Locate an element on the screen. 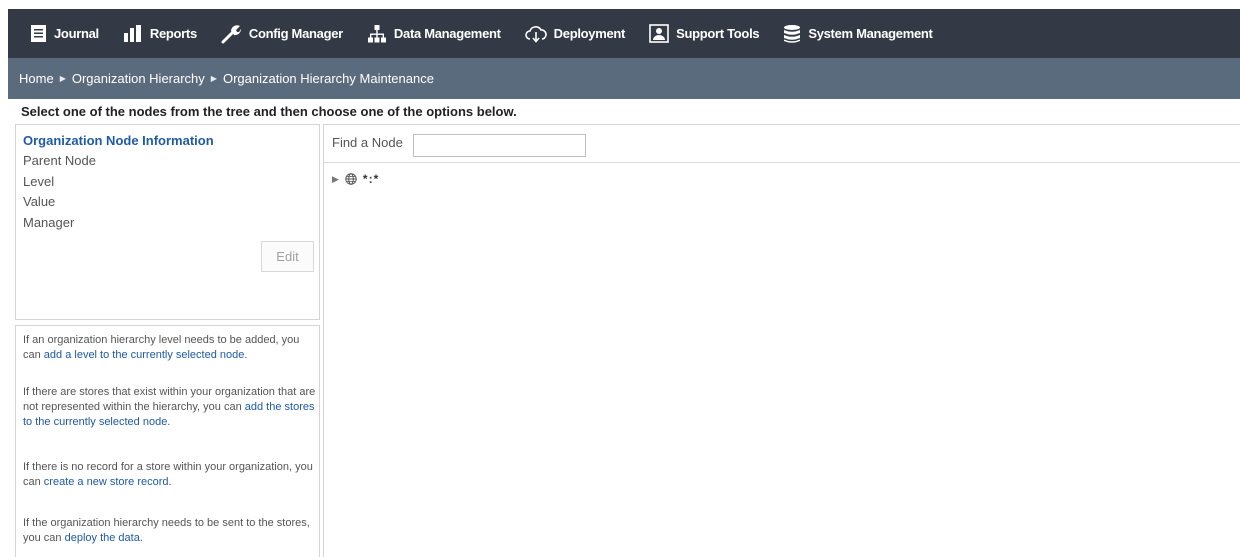 Image resolution: width=1240 pixels, height=557 pixels. nav-system-management-label: System Management is located at coordinates (870, 33).